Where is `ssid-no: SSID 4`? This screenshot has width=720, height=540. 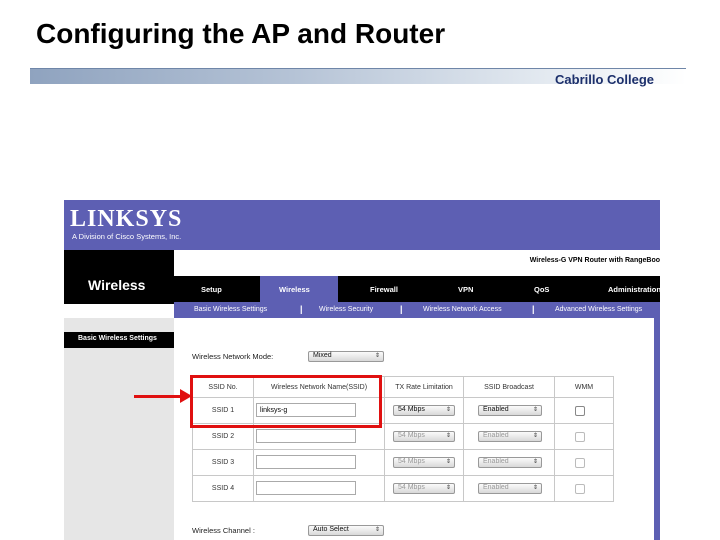 ssid-no: SSID 4 is located at coordinates (223, 488).